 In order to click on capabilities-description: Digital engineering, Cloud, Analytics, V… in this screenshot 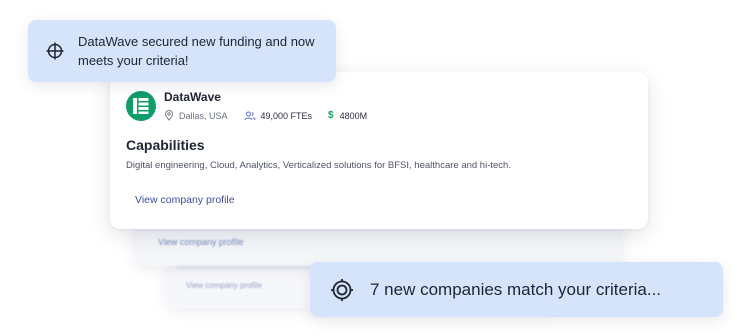, I will do `click(318, 165)`.